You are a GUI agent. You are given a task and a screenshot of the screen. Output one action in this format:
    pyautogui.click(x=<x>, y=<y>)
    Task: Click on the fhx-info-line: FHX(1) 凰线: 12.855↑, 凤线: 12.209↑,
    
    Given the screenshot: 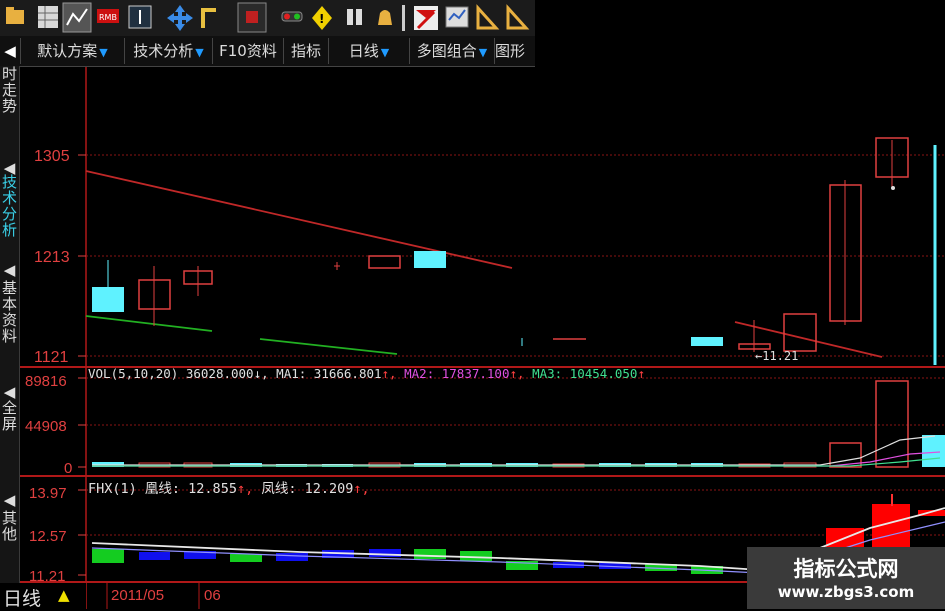 What is the action you would take?
    pyautogui.click(x=229, y=487)
    